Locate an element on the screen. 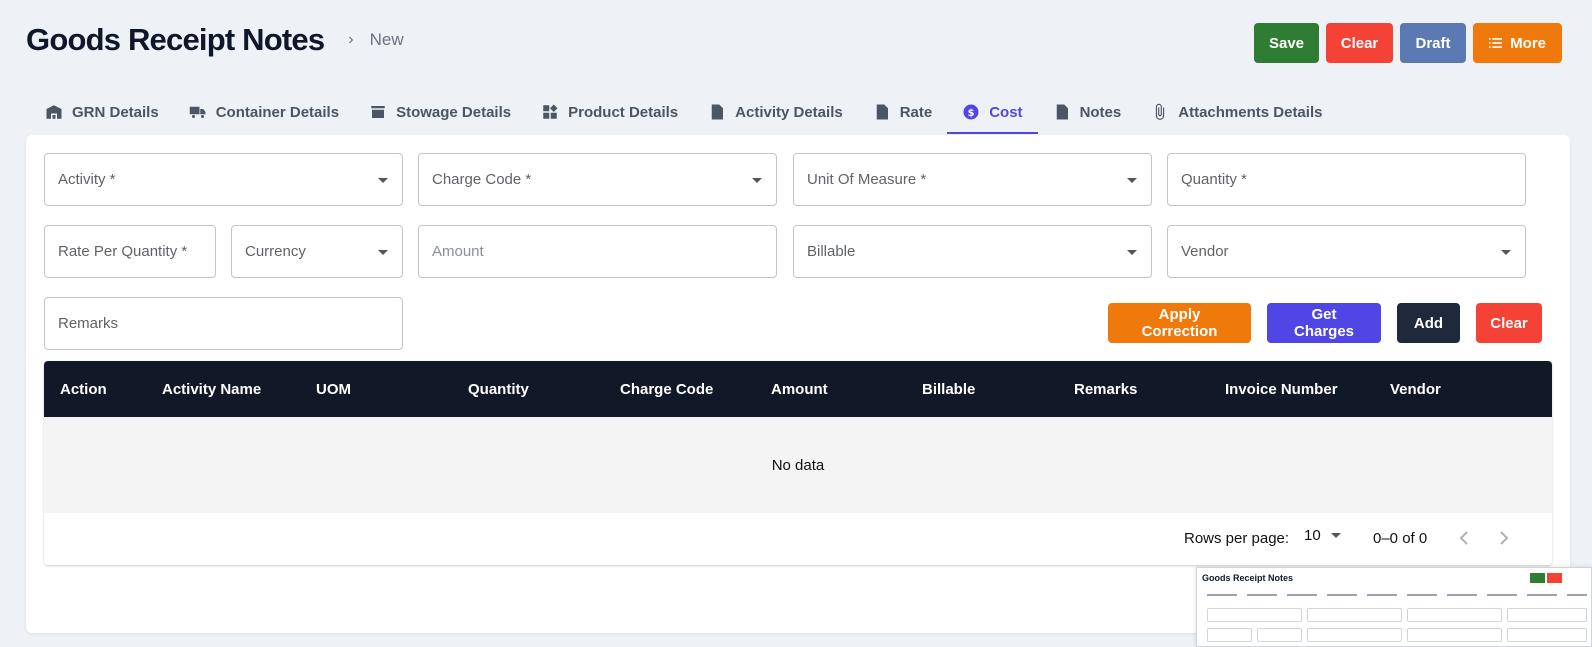  currency-select: Currency is located at coordinates (317, 251).